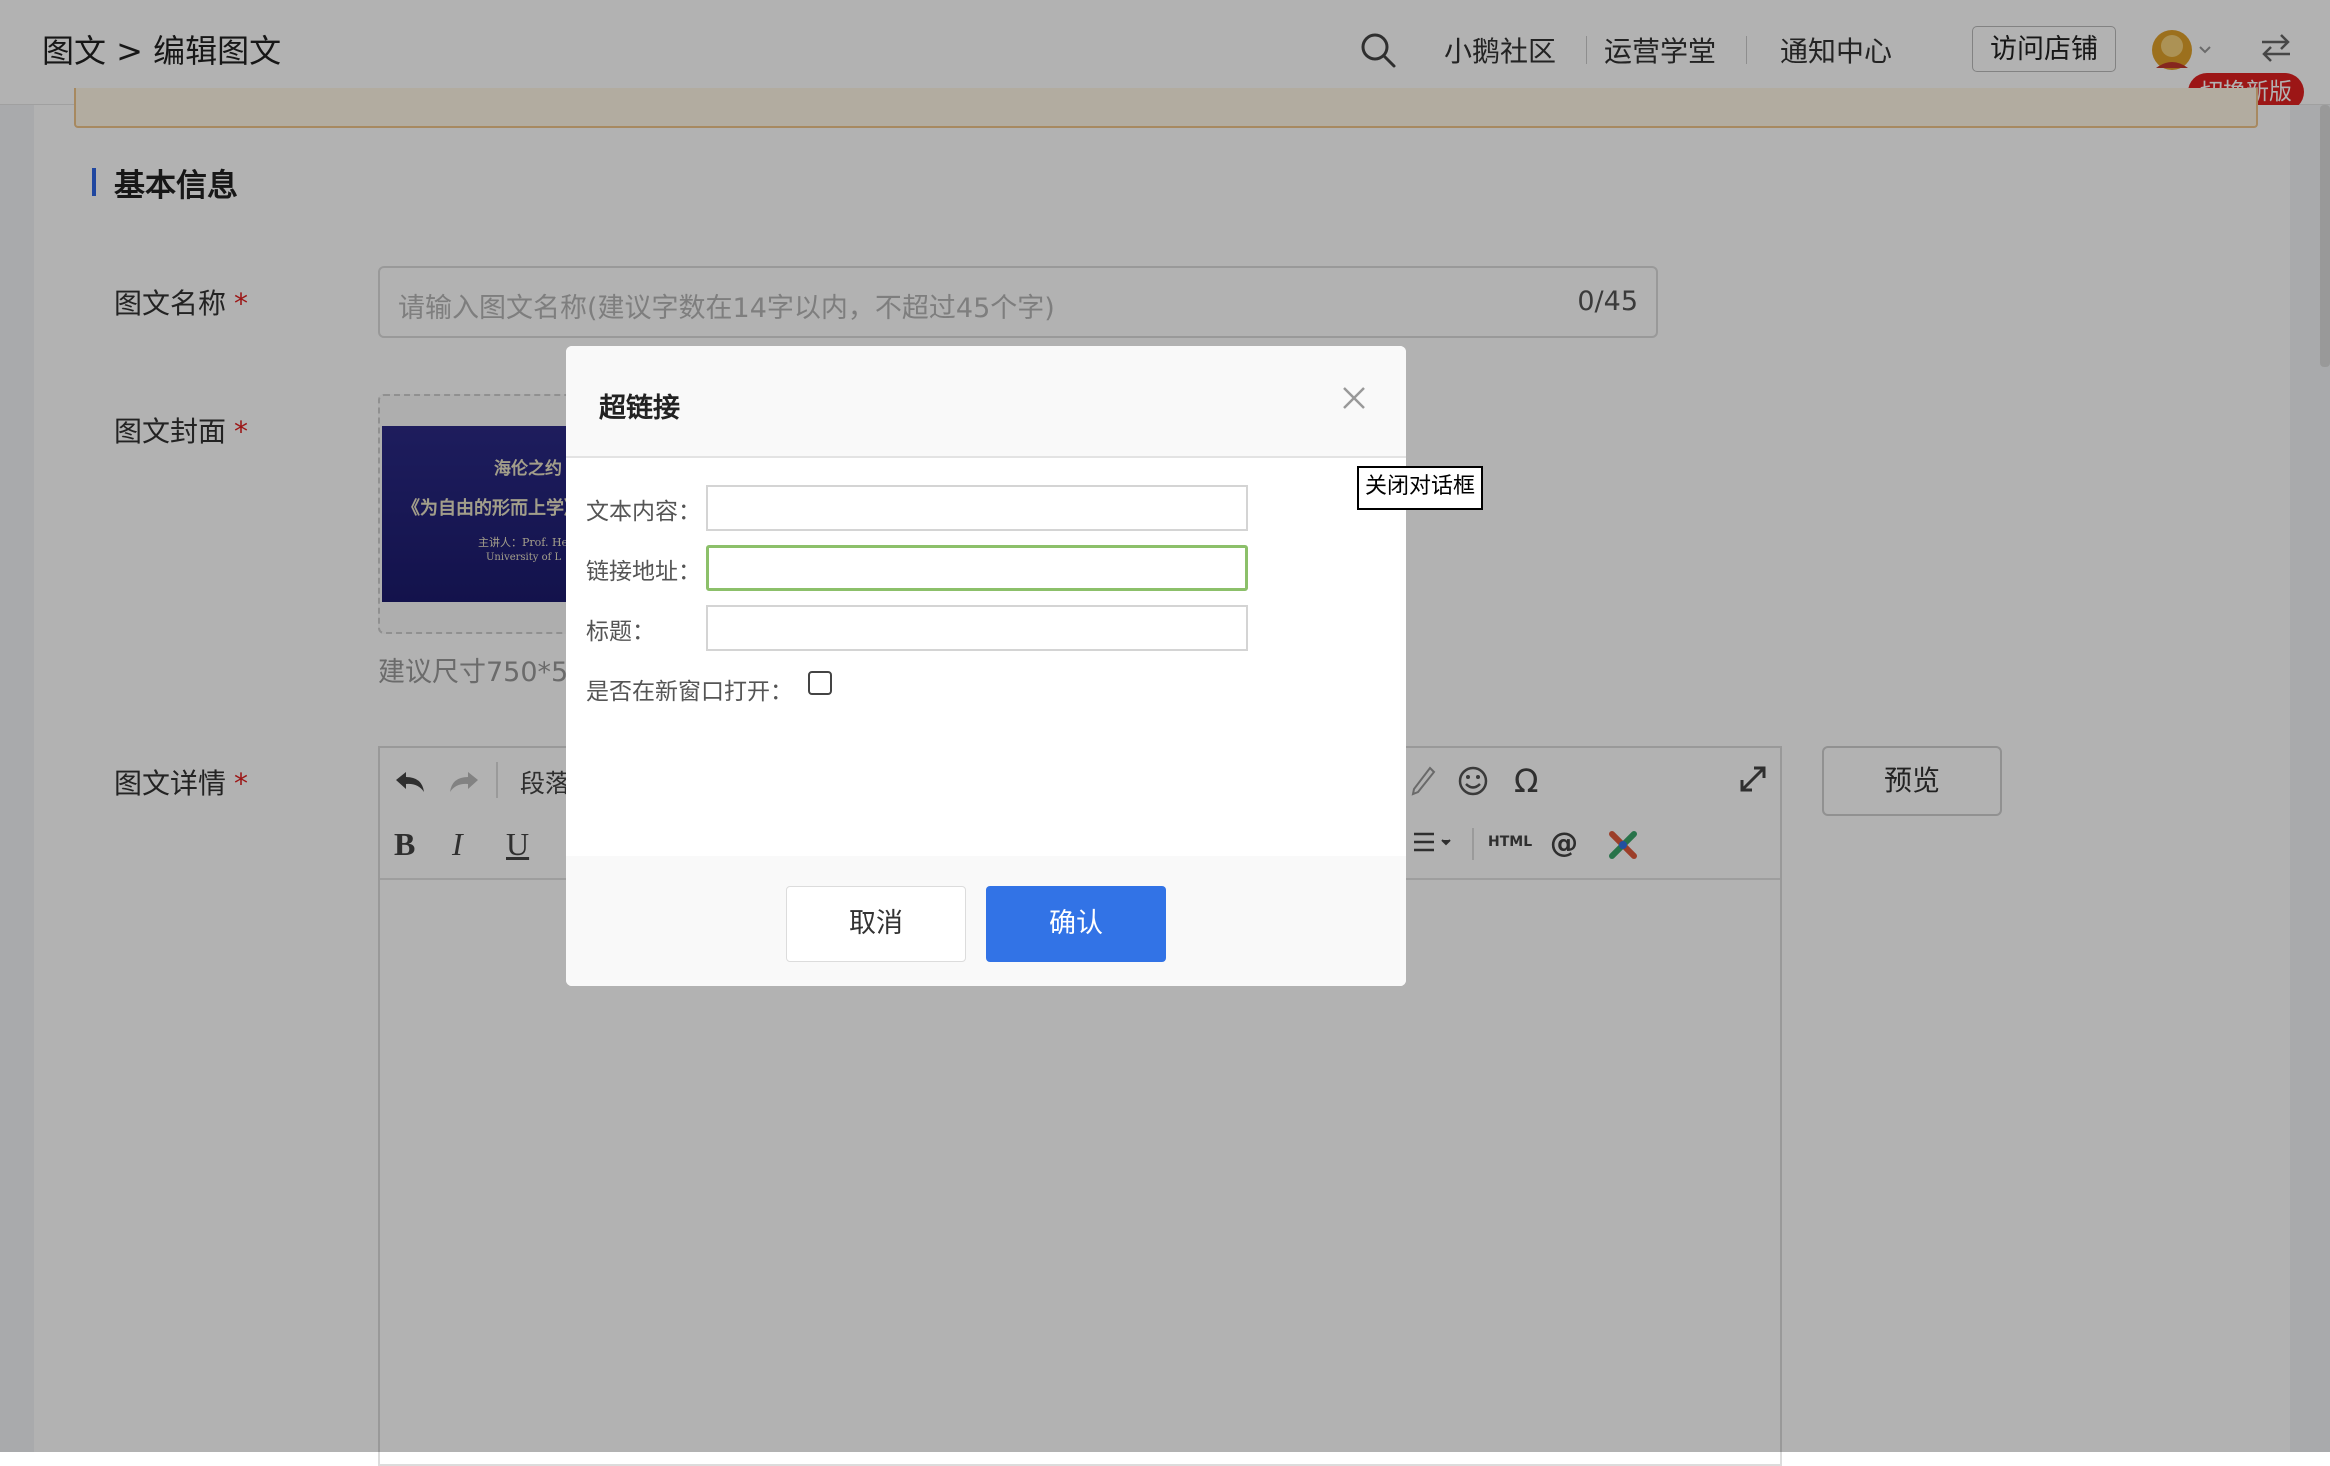 The width and height of the screenshot is (2330, 1466). Describe the element at coordinates (620, 632) in the screenshot. I see `link-title-label: 标题：` at that location.